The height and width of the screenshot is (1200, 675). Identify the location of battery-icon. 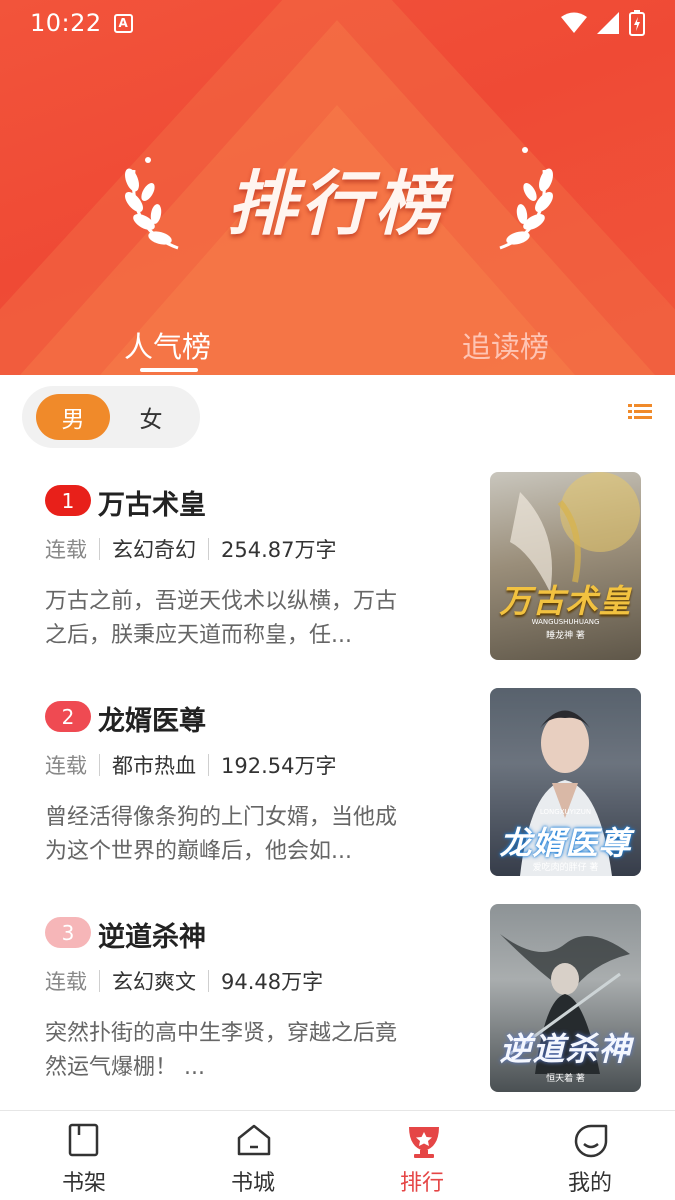
(637, 23).